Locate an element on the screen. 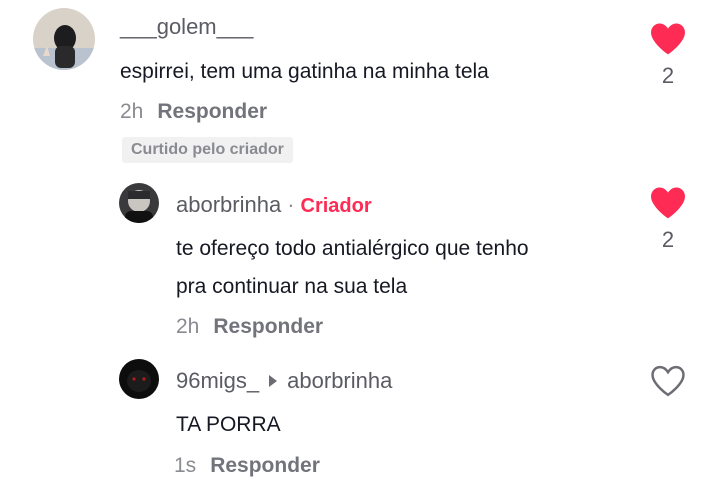  comment-username: aborbrinha is located at coordinates (228, 204).